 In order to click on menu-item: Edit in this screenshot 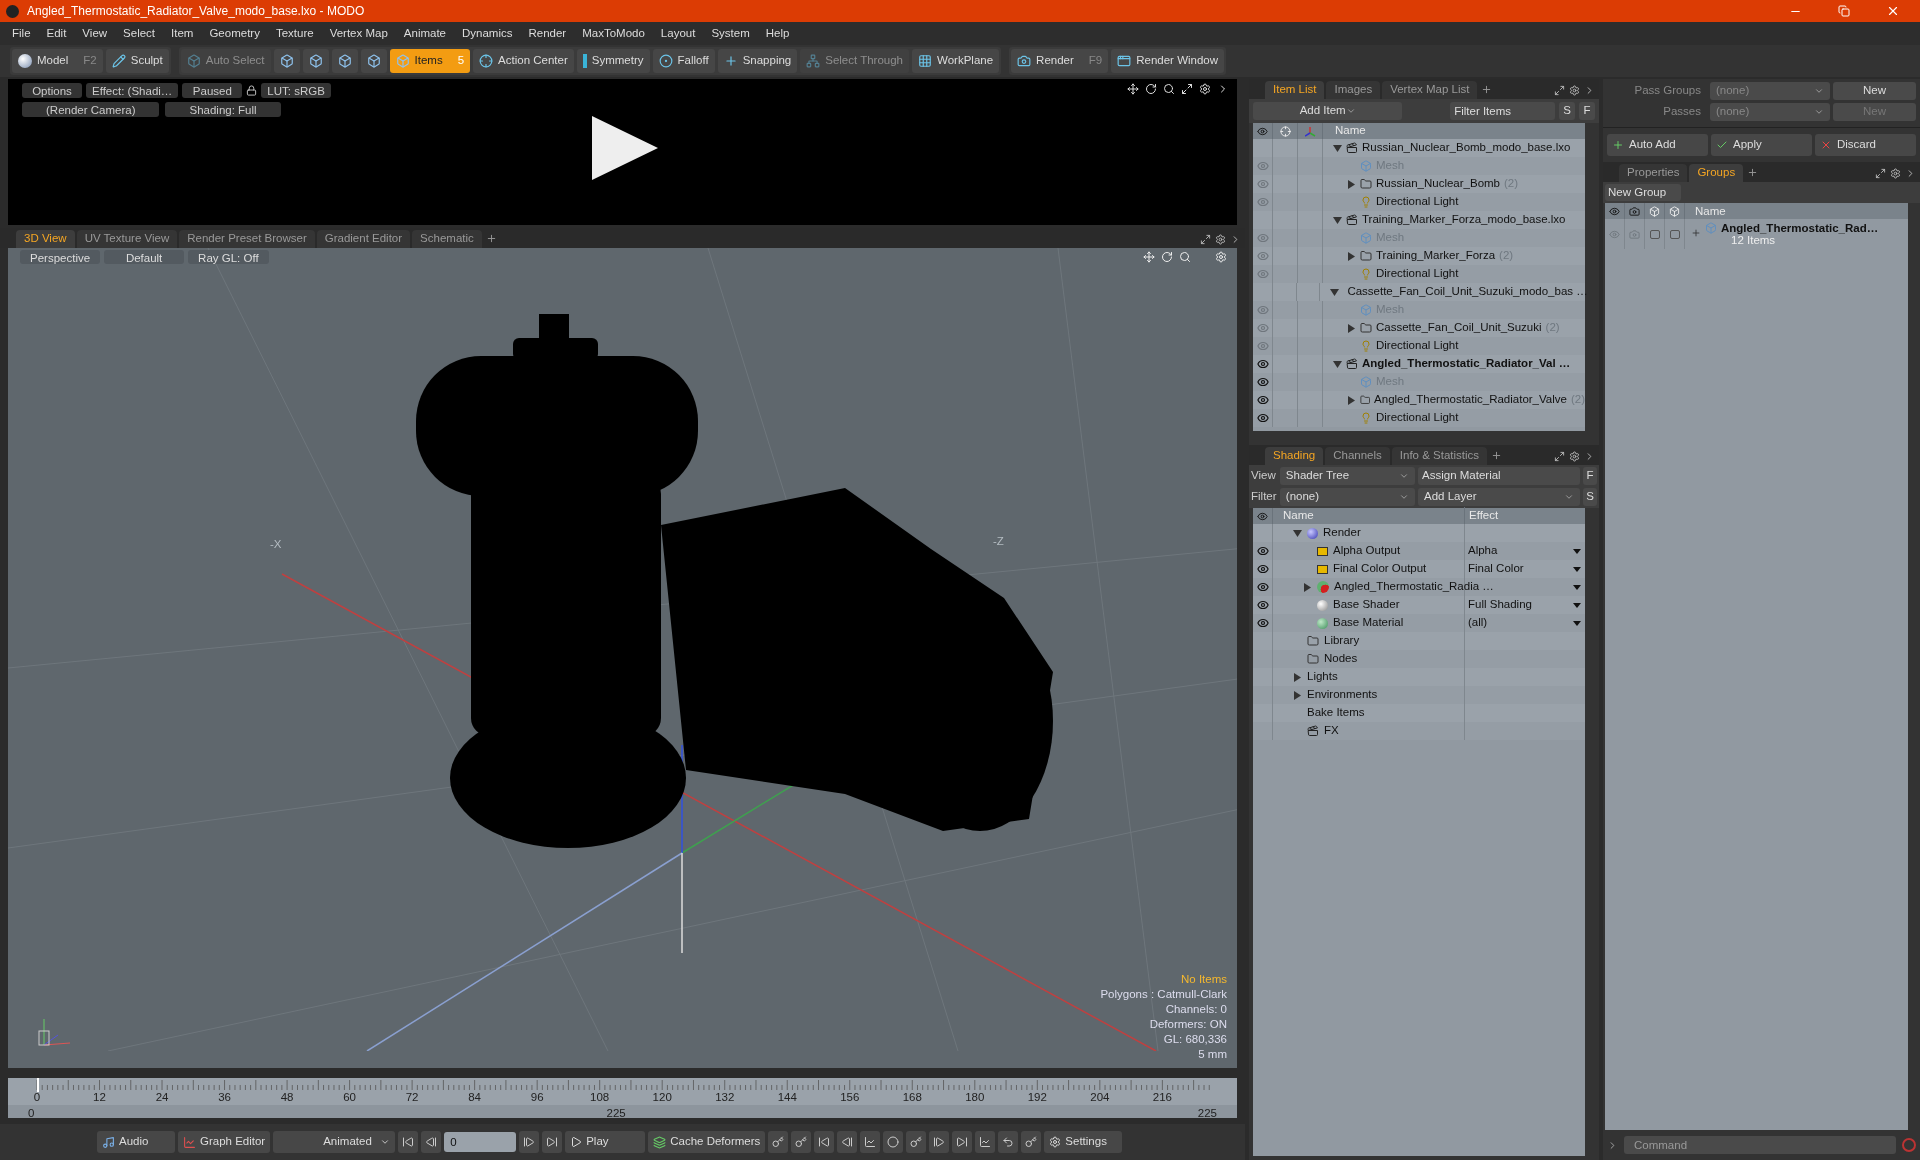, I will do `click(56, 33)`.